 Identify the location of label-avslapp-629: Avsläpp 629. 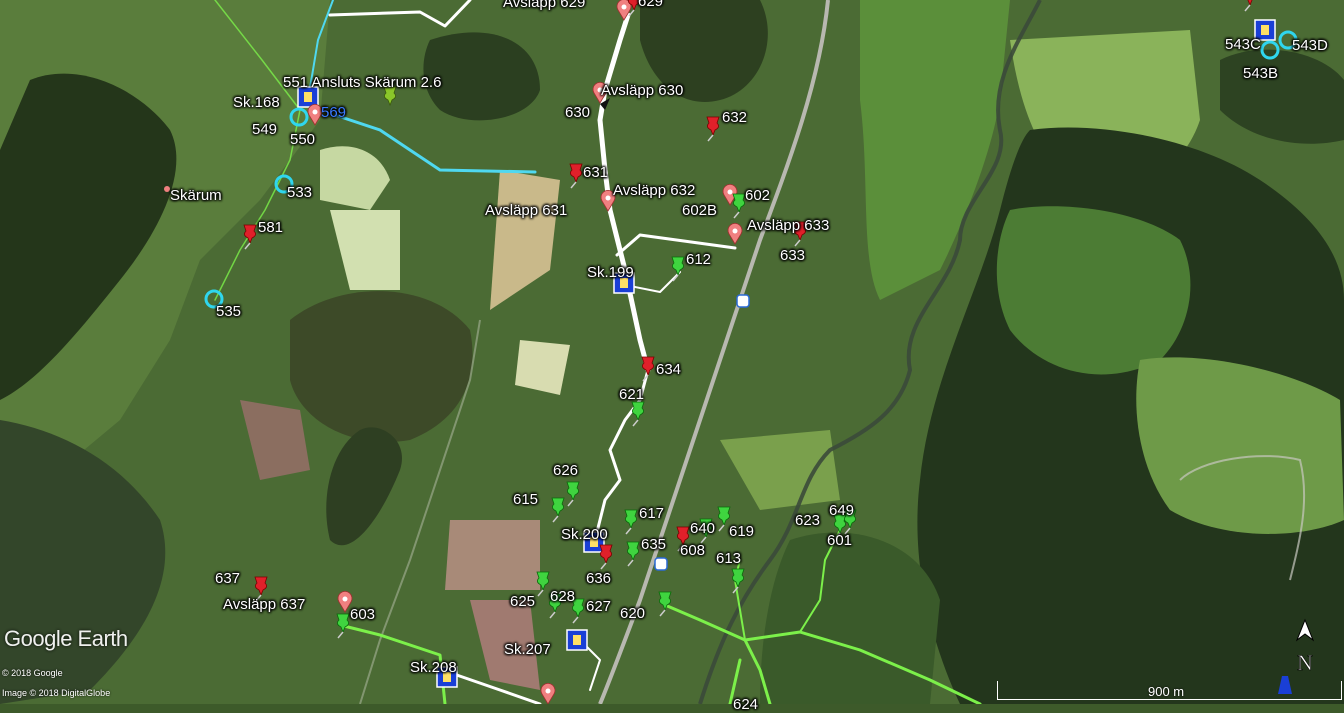
(544, 5).